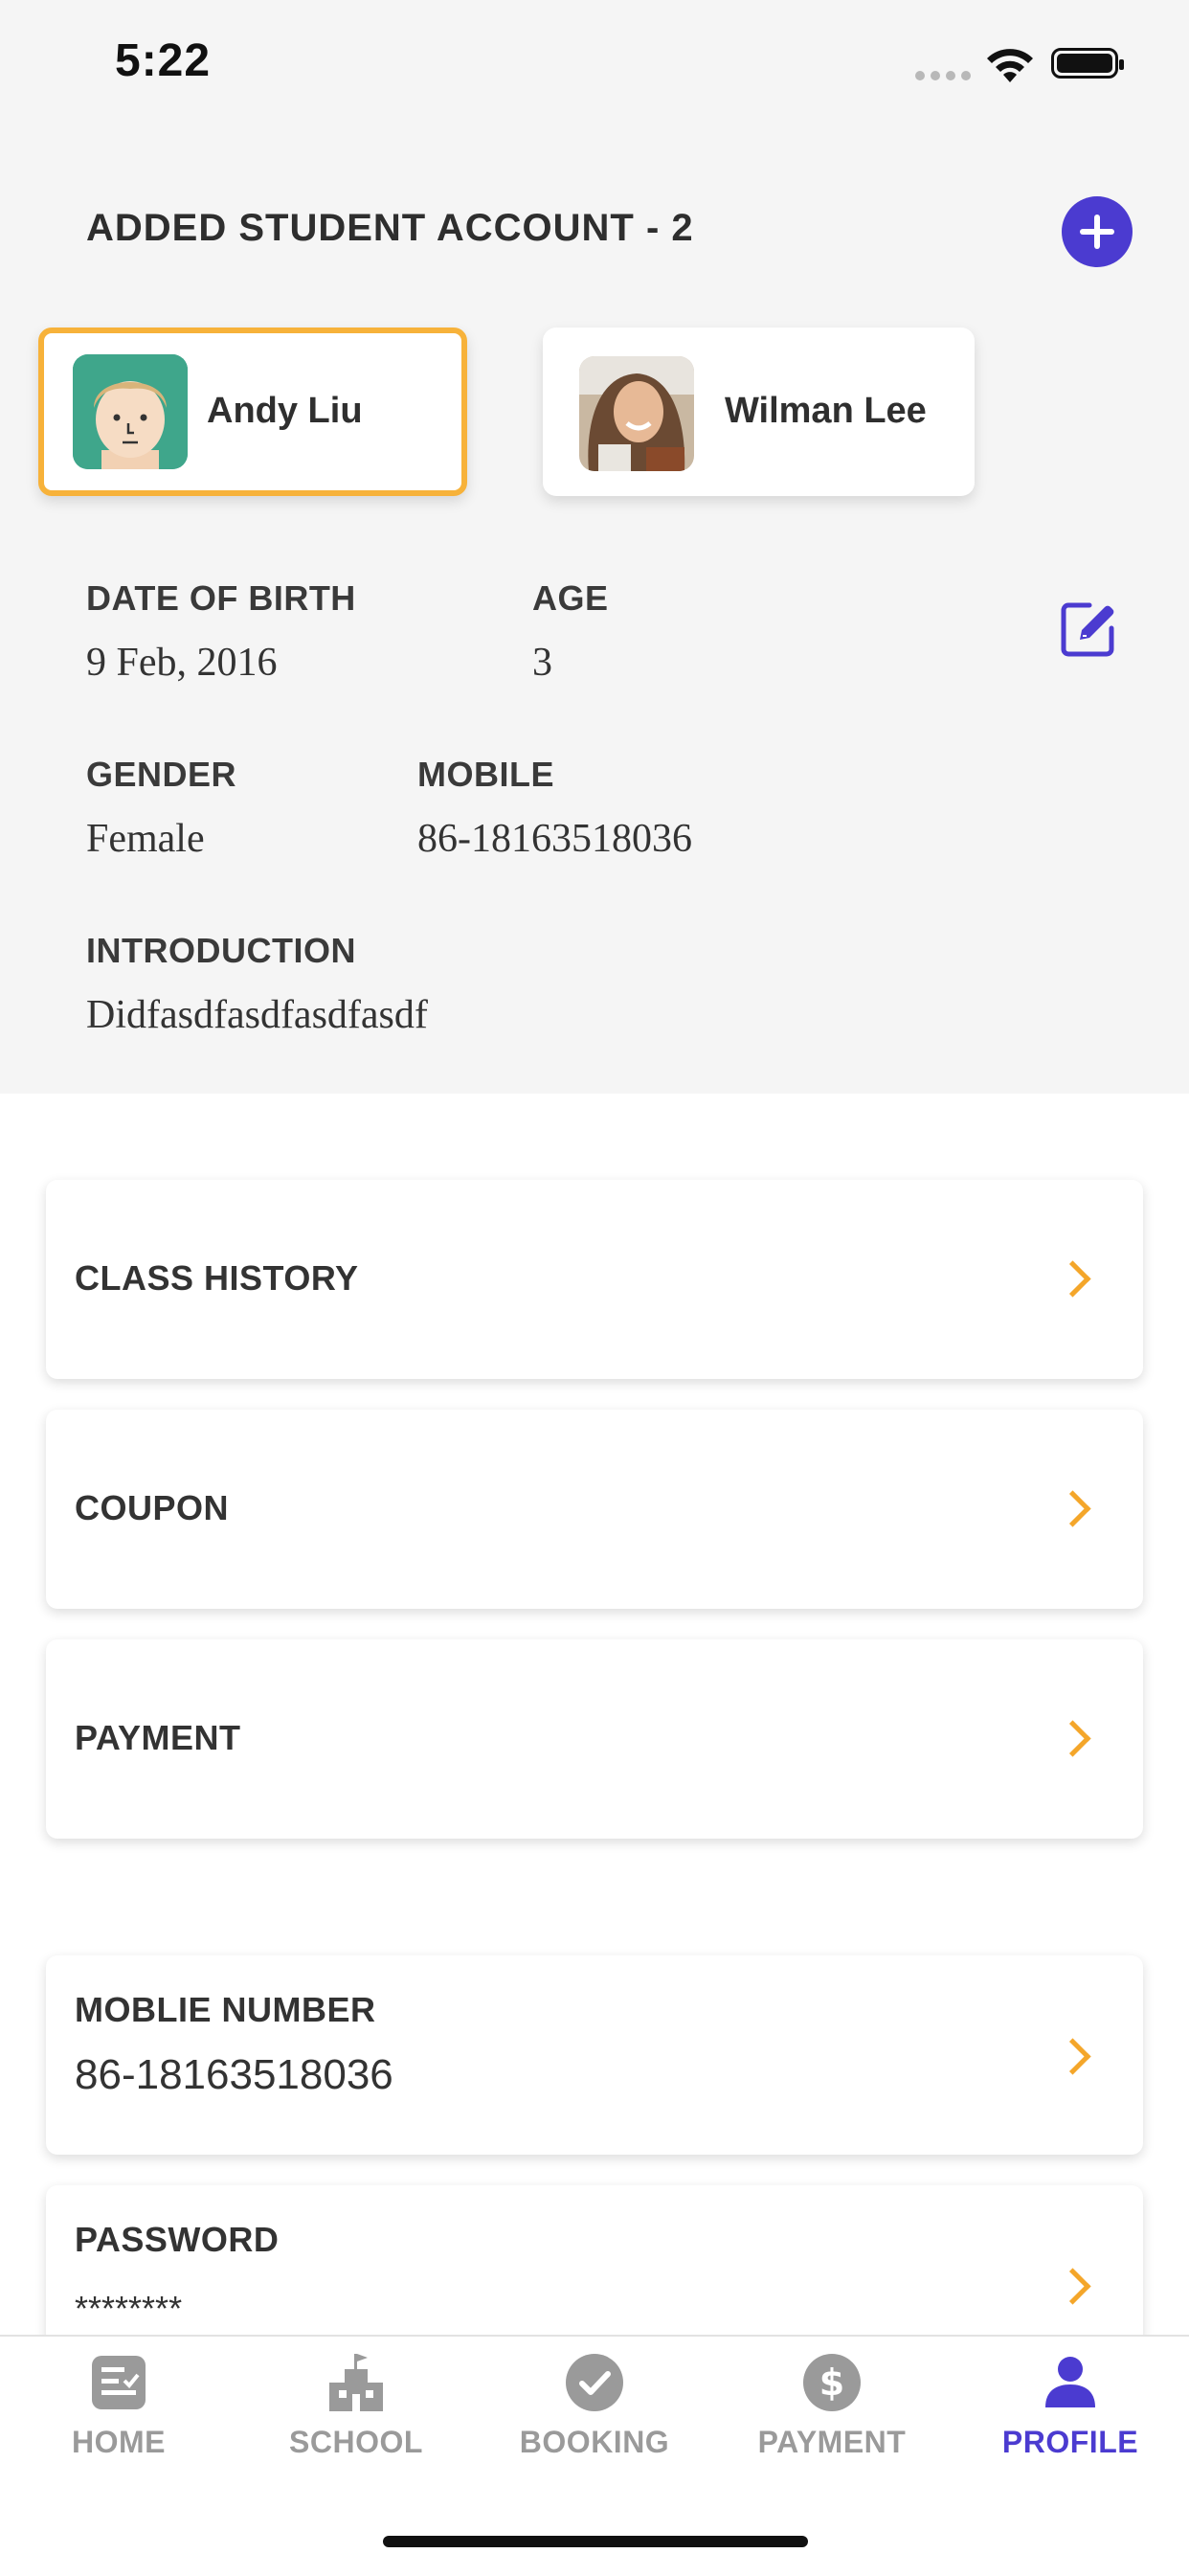 The image size is (1189, 2576). What do you see at coordinates (594, 2055) in the screenshot?
I see `mobile-number-row: MOBLIE NUMBER 86-18163518036` at bounding box center [594, 2055].